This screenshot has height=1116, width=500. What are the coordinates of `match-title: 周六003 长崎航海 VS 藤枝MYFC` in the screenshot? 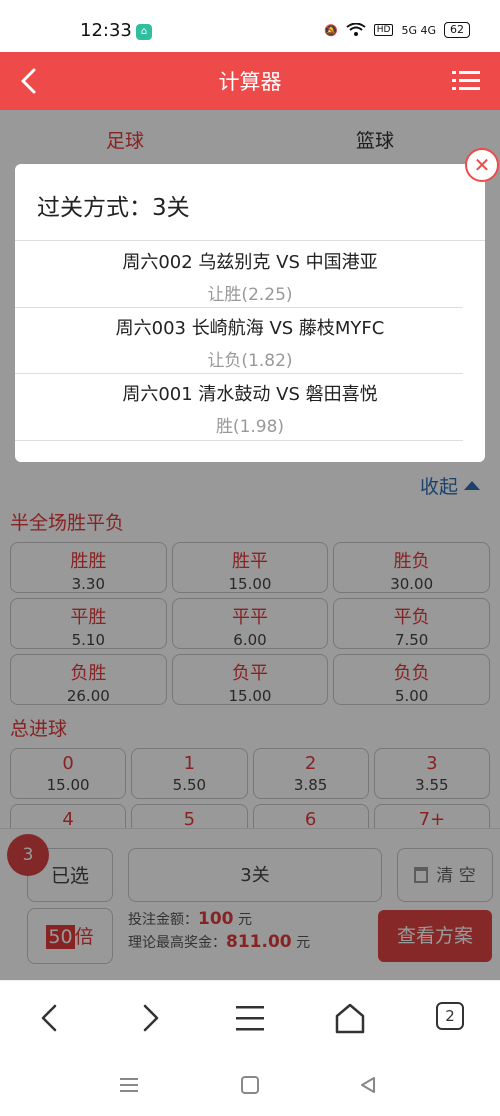 It's located at (250, 328).